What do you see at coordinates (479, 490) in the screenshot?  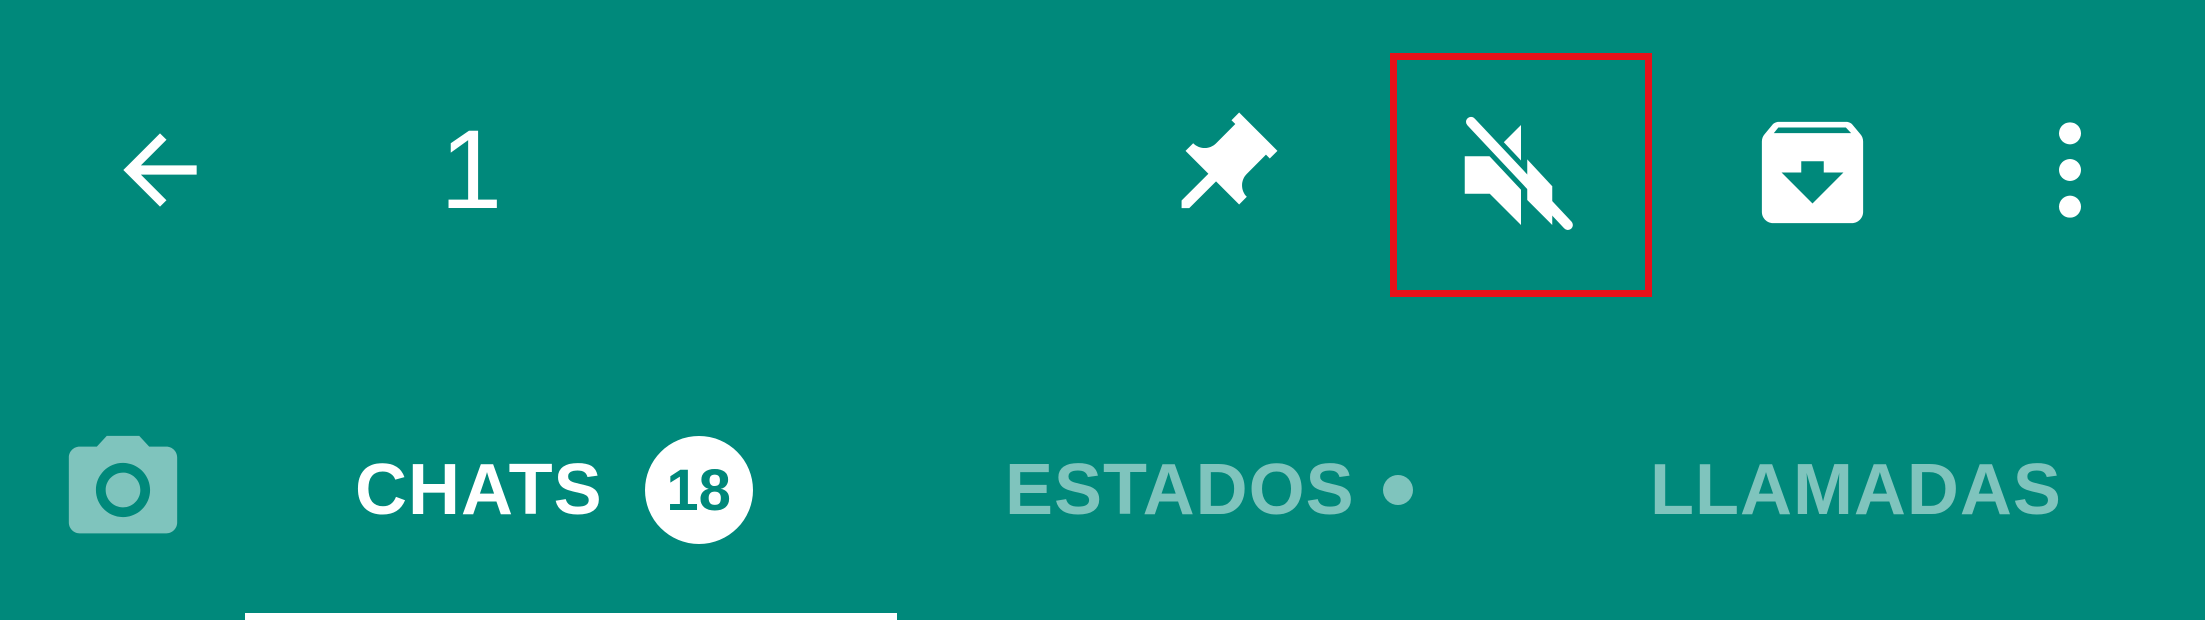 I see `tab-chats-label: CHATS` at bounding box center [479, 490].